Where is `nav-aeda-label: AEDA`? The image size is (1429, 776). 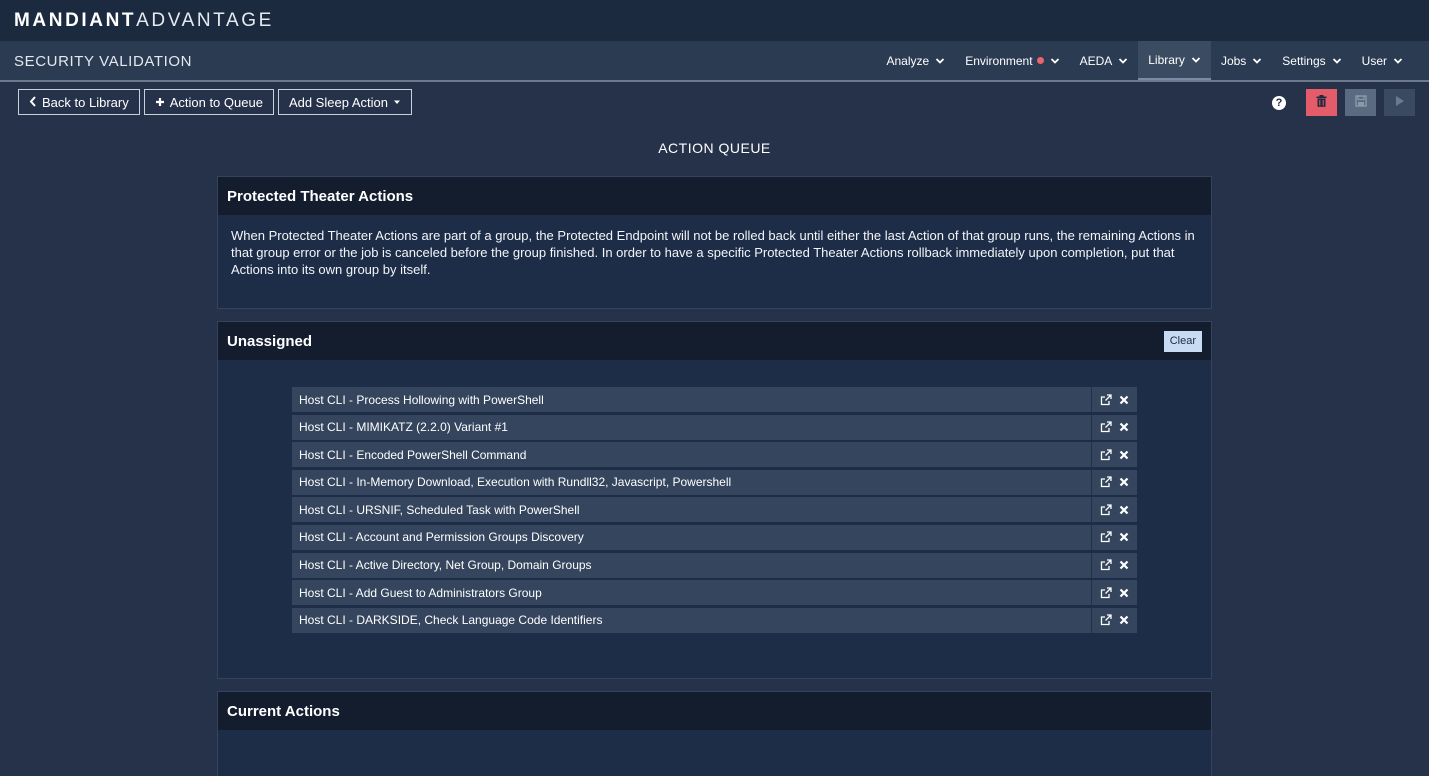 nav-aeda-label: AEDA is located at coordinates (1096, 60).